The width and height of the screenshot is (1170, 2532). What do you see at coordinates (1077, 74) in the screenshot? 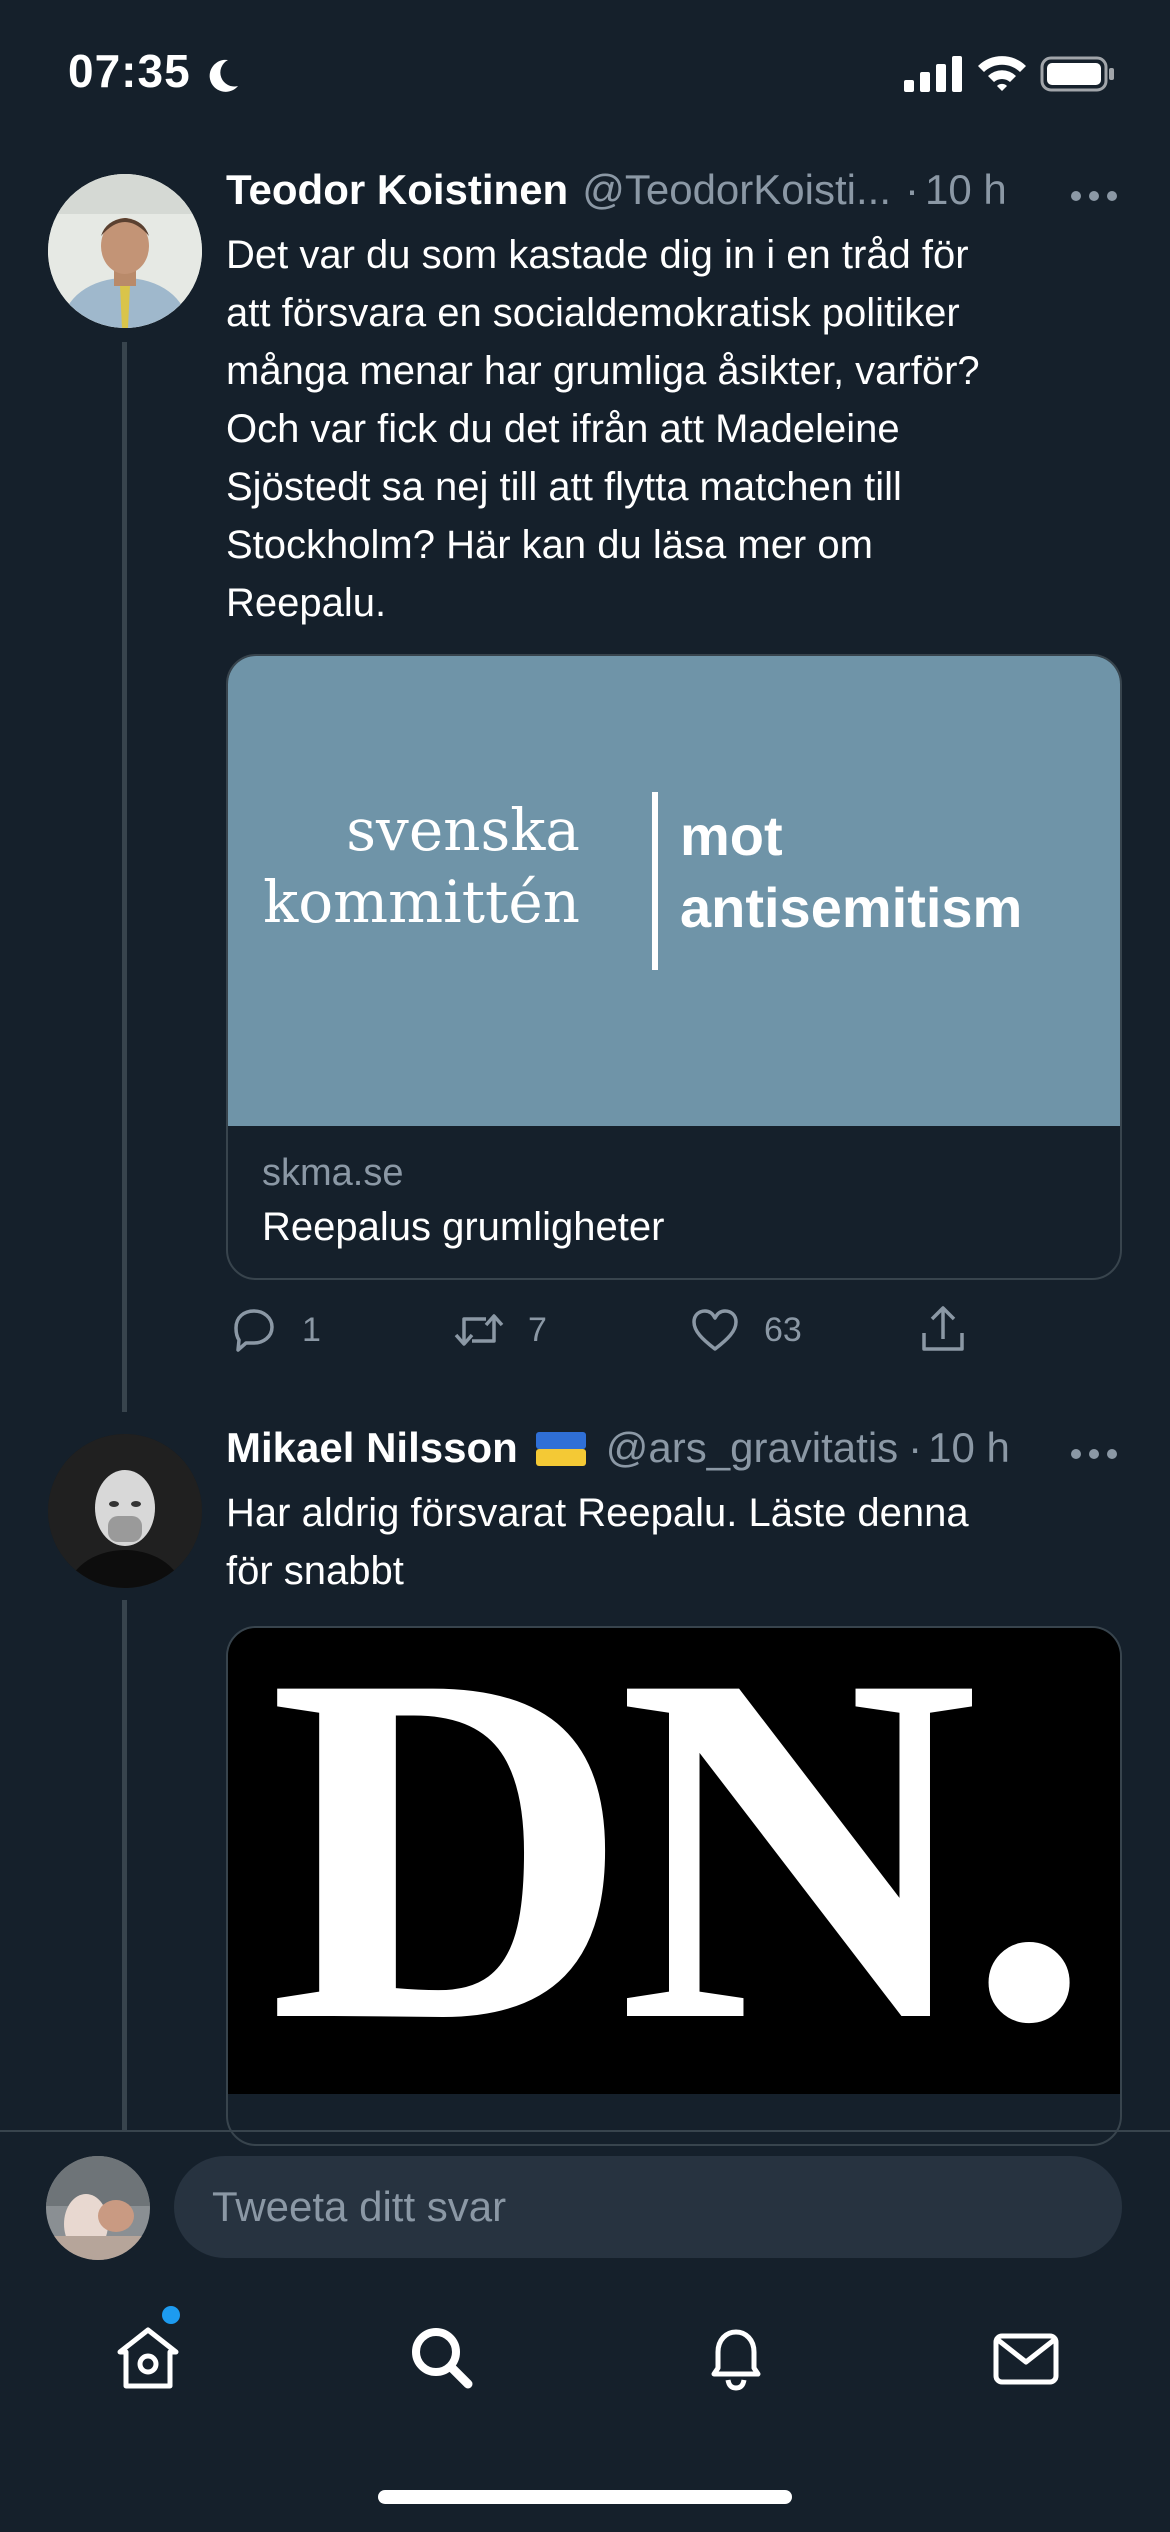
I see `battery-icon` at bounding box center [1077, 74].